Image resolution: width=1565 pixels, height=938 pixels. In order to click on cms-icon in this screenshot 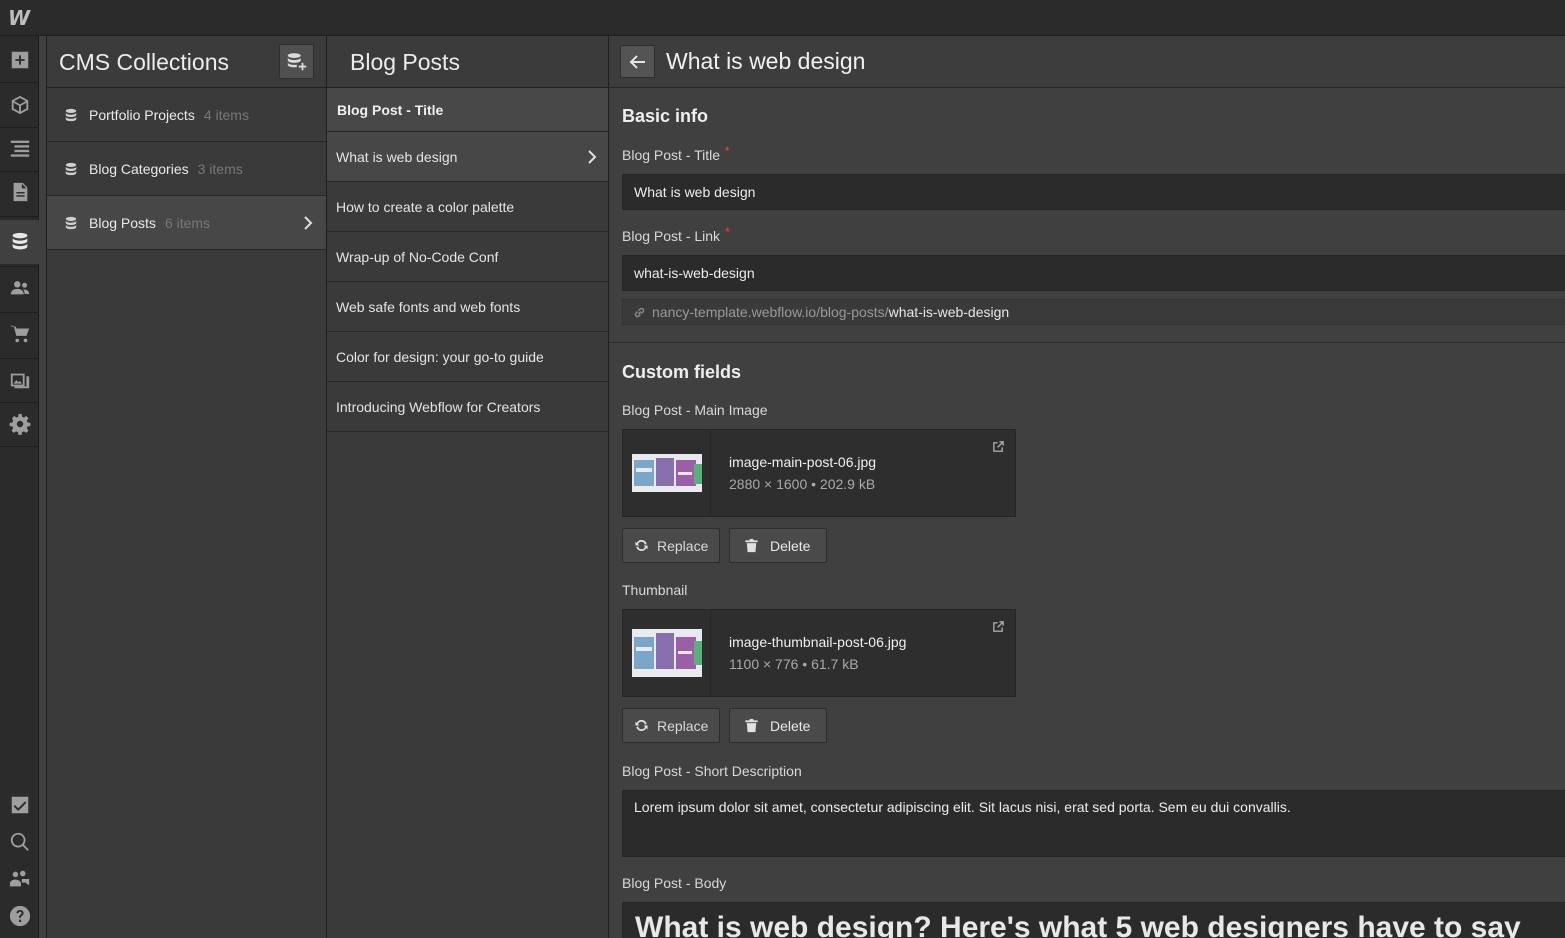, I will do `click(19, 242)`.